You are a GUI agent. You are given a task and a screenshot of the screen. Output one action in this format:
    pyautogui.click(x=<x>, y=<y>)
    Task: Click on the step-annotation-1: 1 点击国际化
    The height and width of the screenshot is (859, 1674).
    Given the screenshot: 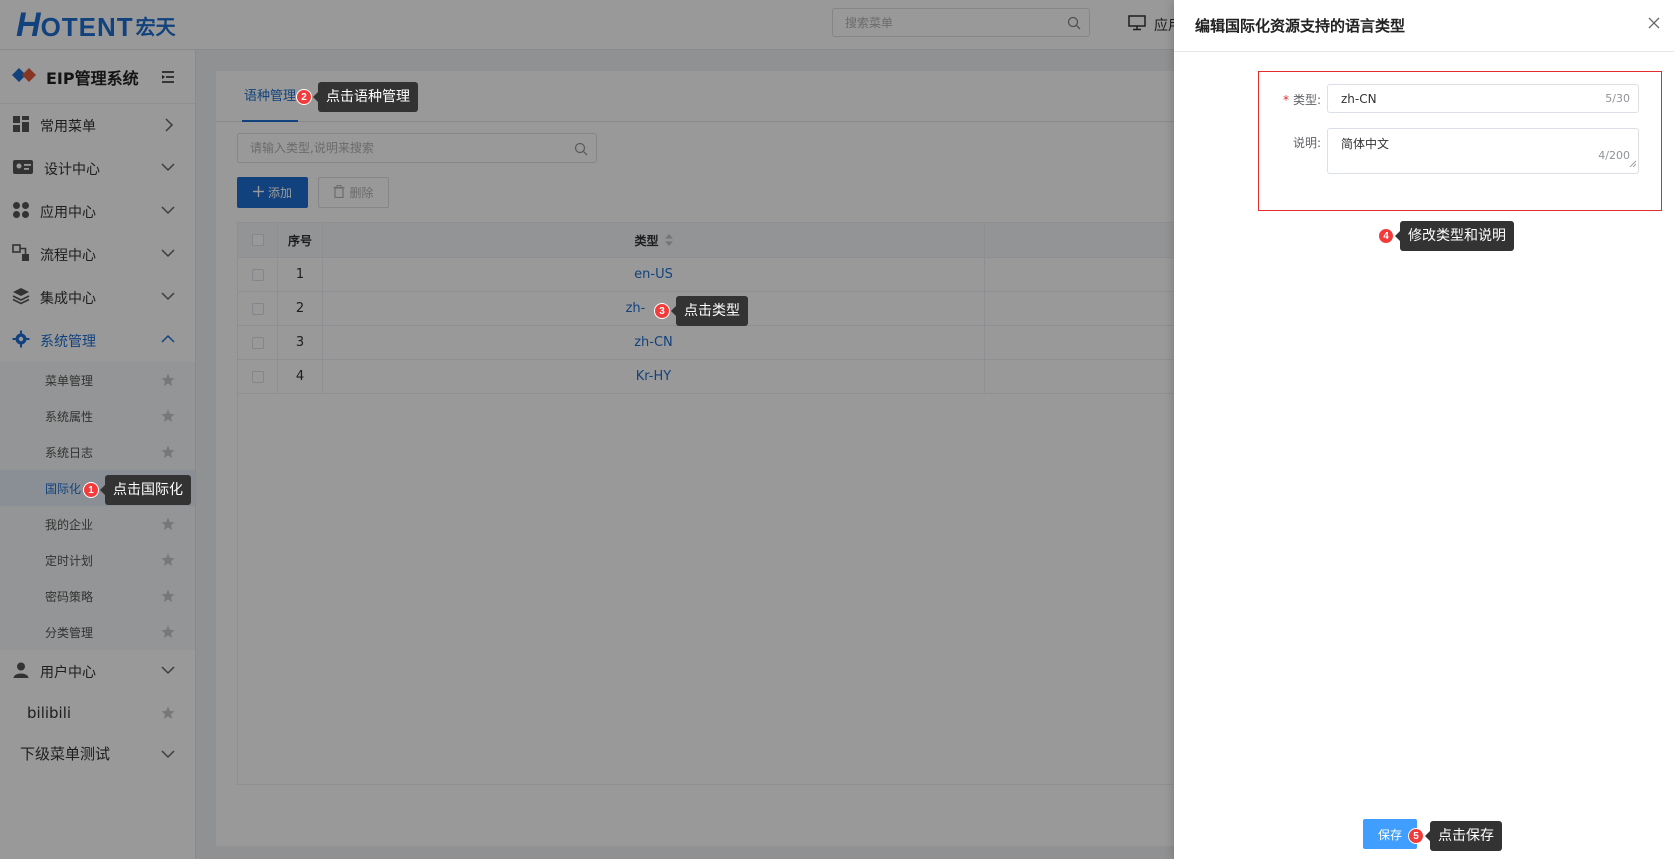 What is the action you would take?
    pyautogui.click(x=137, y=490)
    